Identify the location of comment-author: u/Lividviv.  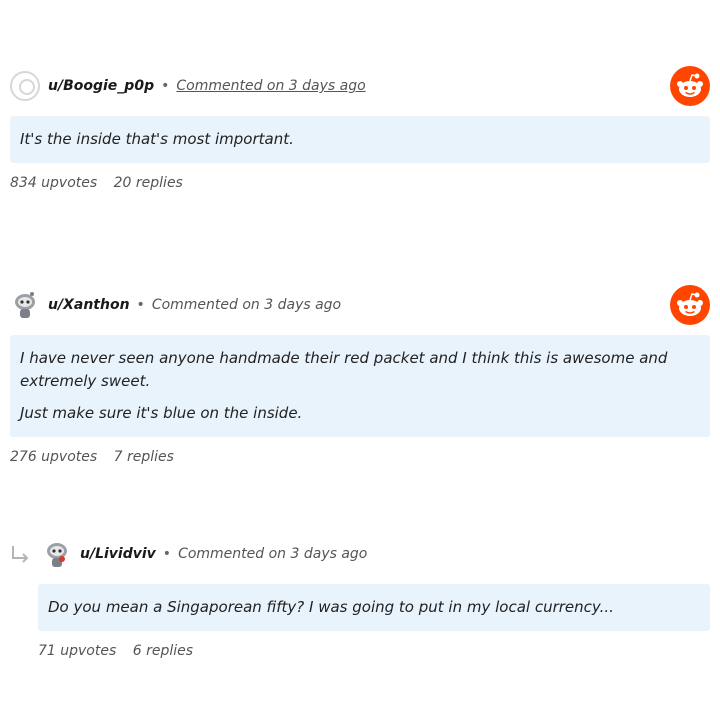
(118, 554).